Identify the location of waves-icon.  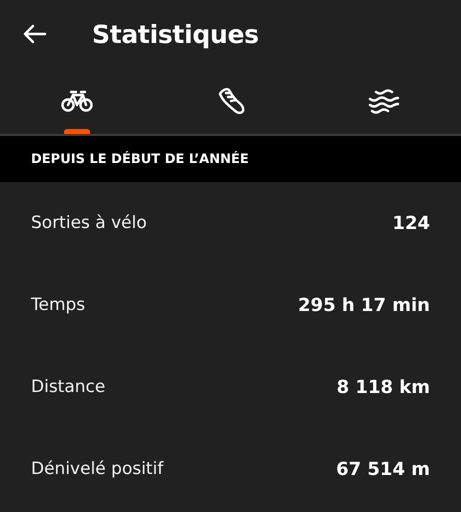
(384, 101).